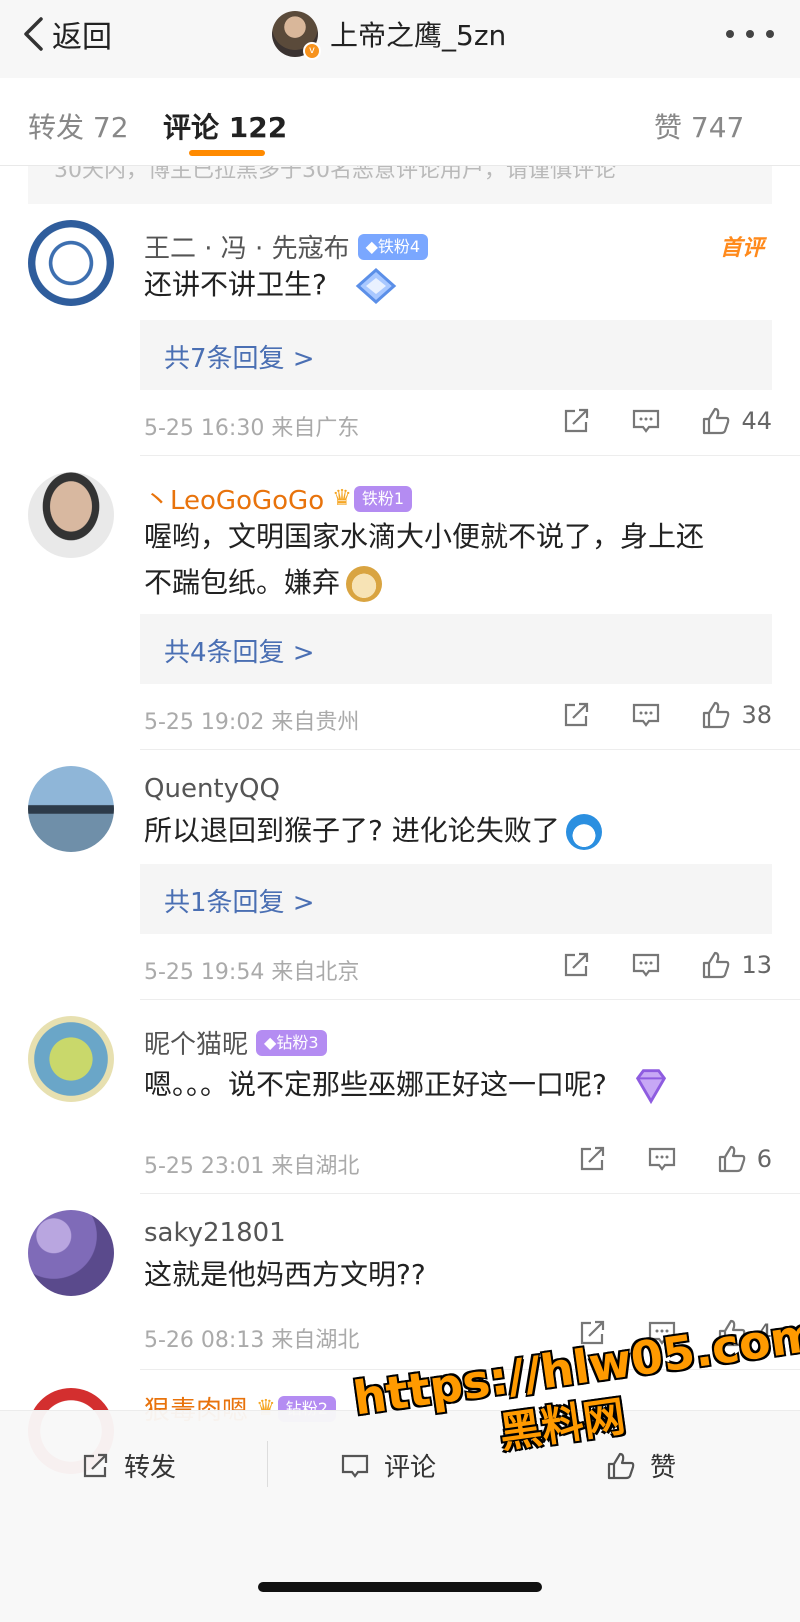 The image size is (800, 1622). What do you see at coordinates (312, 51) in the screenshot?
I see `verified-icon: v` at bounding box center [312, 51].